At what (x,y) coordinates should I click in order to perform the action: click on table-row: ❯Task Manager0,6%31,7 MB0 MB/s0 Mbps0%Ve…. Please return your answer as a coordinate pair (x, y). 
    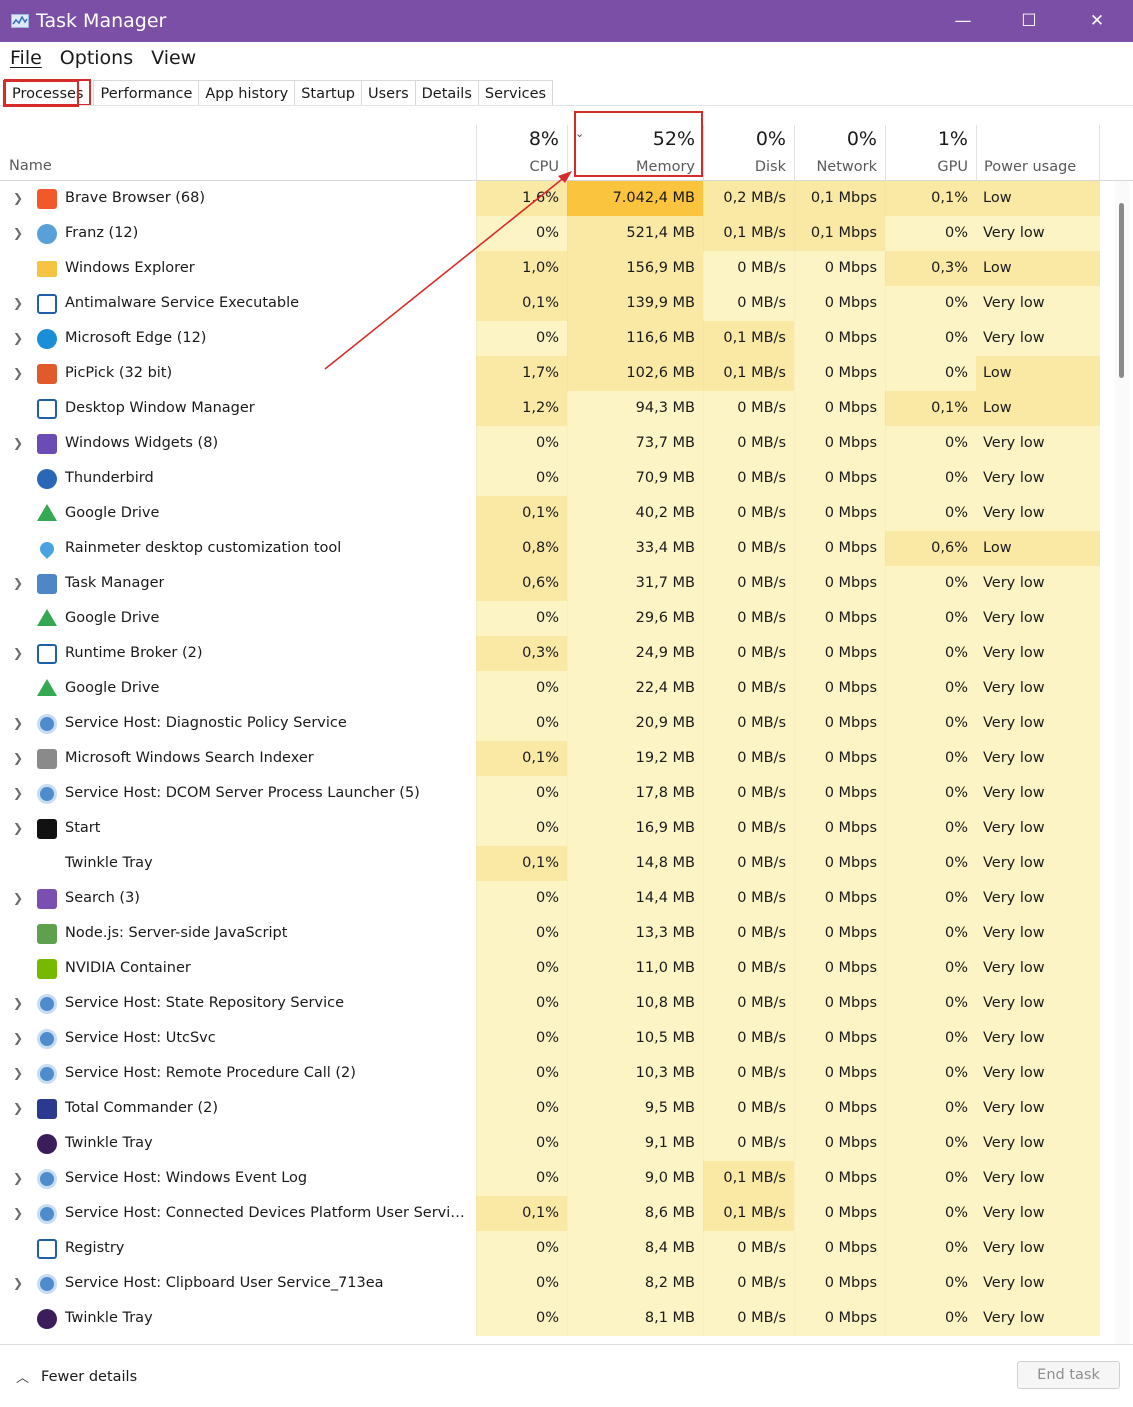
    Looking at the image, I should click on (550, 583).